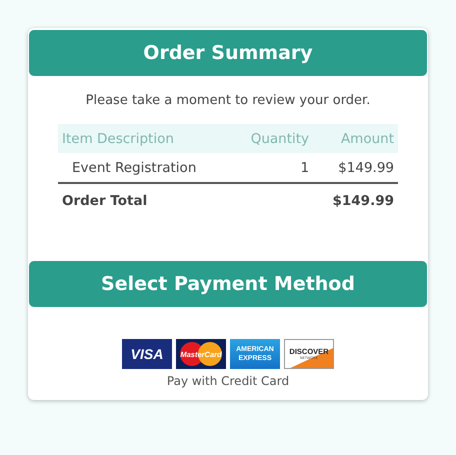 The width and height of the screenshot is (456, 455). What do you see at coordinates (105, 200) in the screenshot?
I see `total-label: Order Total` at bounding box center [105, 200].